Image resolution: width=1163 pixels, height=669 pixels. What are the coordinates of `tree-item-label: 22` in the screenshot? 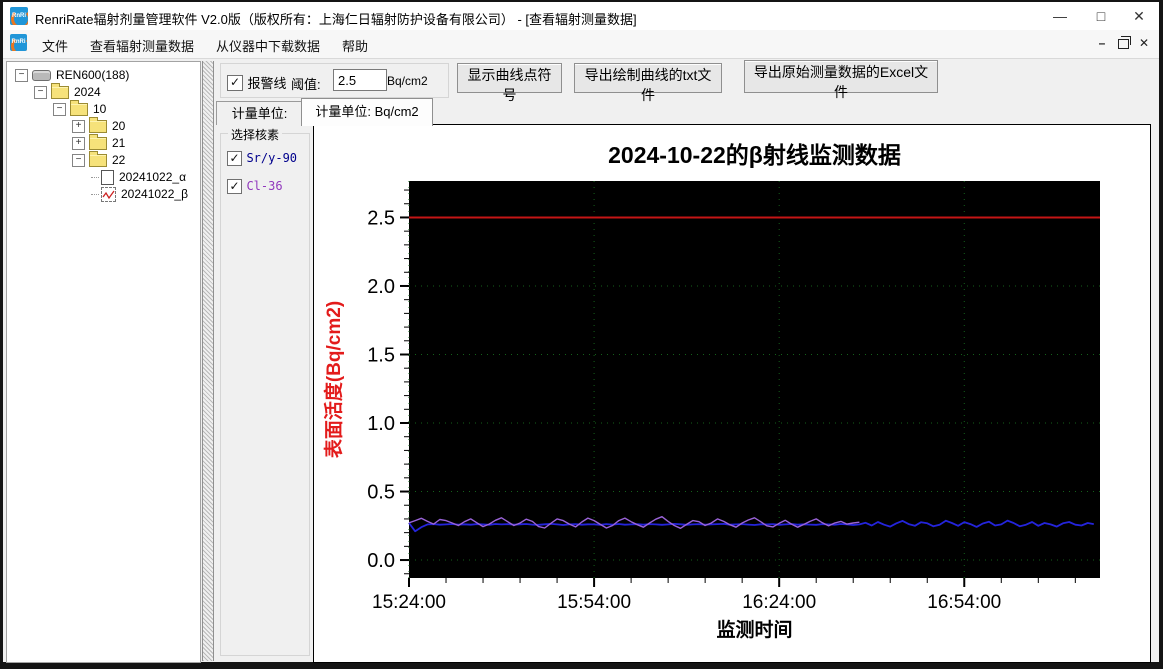 It's located at (119, 160).